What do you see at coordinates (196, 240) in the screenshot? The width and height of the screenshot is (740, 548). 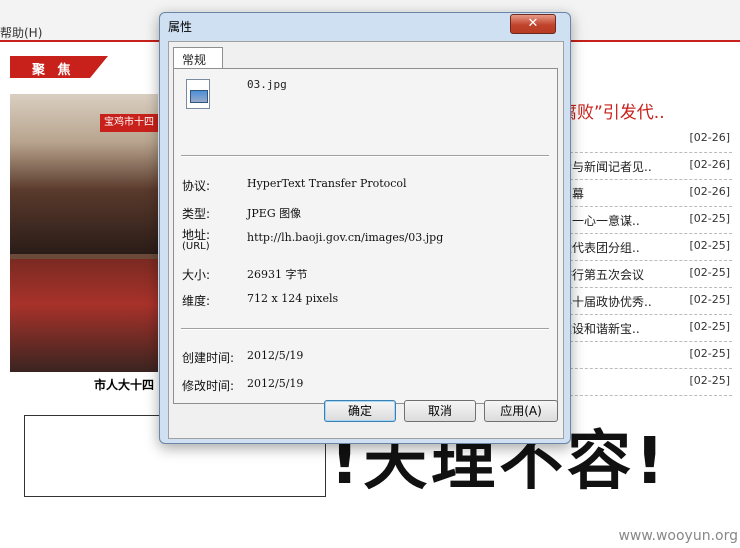 I see `address-label: 地址: (URL)` at bounding box center [196, 240].